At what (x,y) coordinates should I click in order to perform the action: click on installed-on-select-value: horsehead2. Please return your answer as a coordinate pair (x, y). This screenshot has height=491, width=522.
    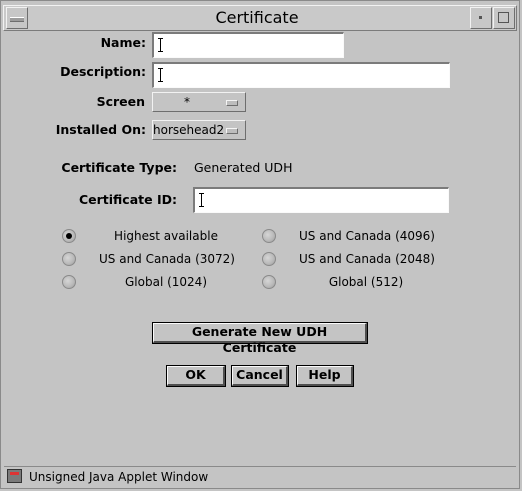
    Looking at the image, I should click on (189, 130).